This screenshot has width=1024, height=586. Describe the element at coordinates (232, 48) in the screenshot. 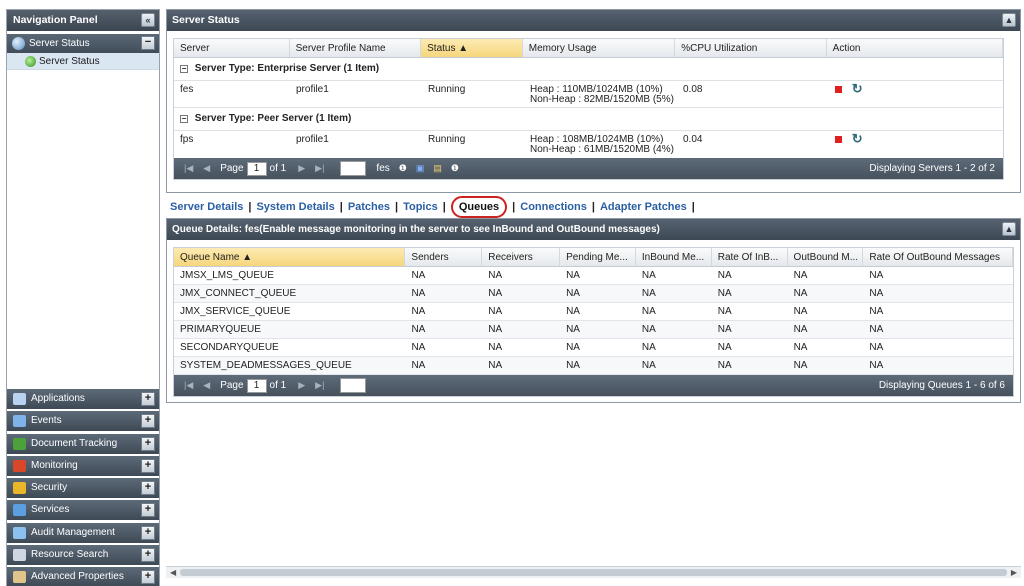

I see `column-header-server: Server` at that location.